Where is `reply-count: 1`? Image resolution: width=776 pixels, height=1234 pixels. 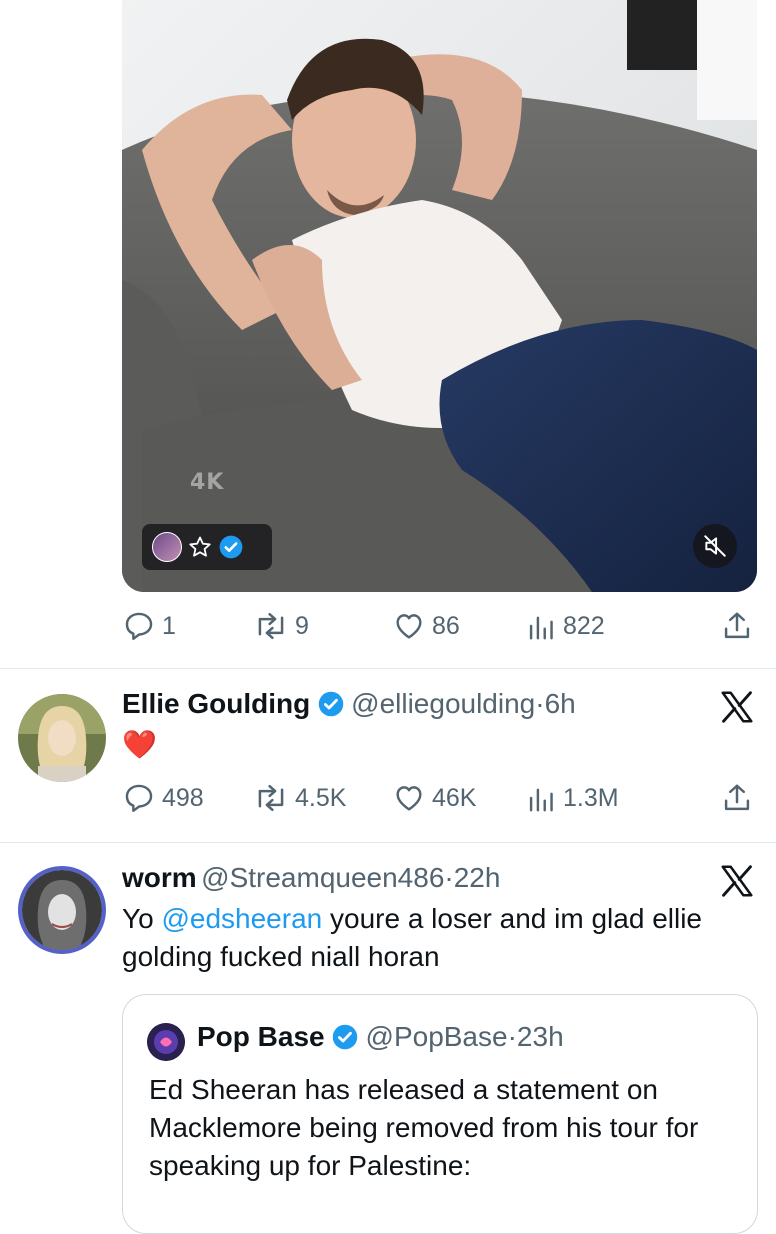
reply-count: 1 is located at coordinates (169, 625).